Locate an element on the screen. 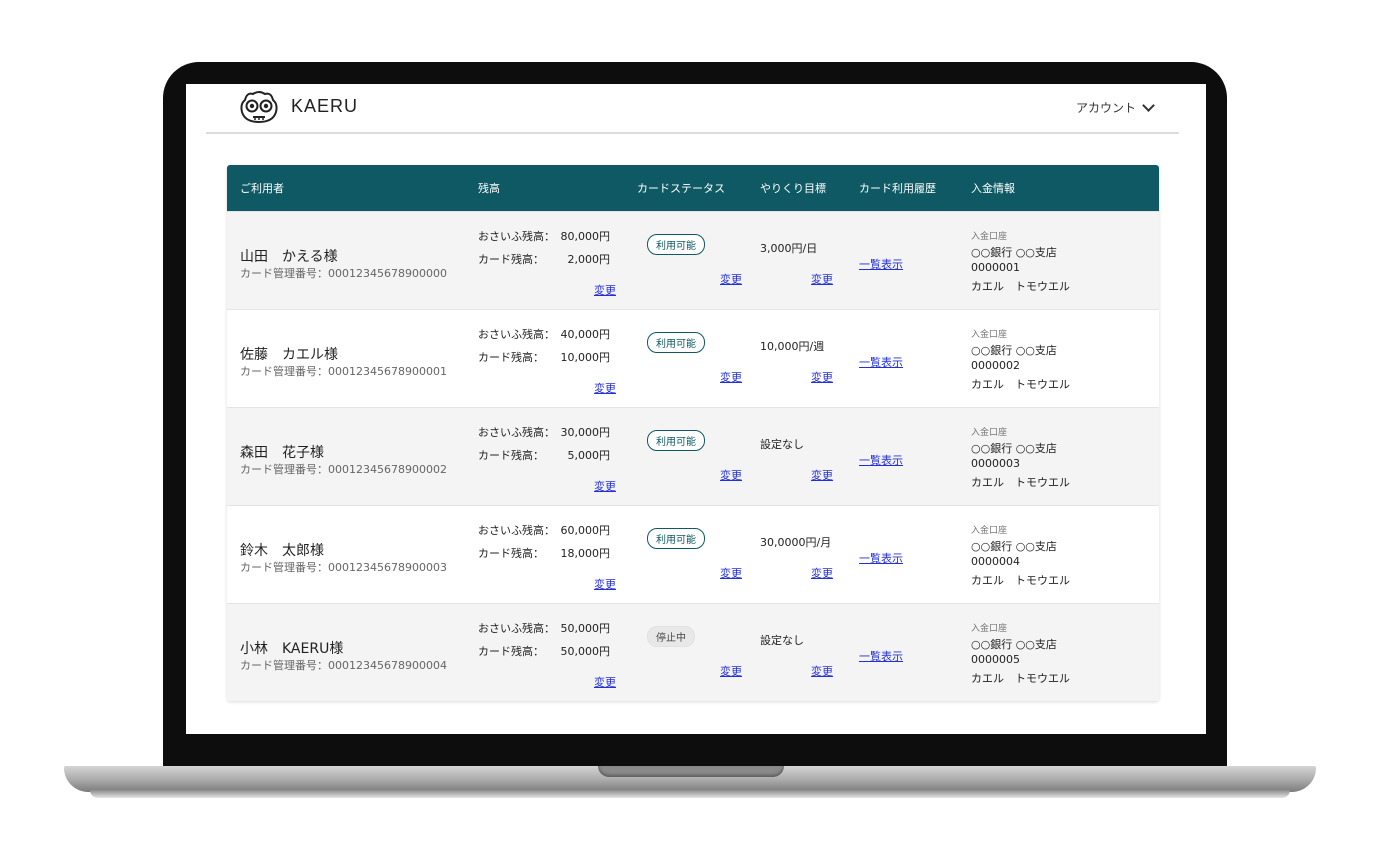  wallet-balance: 30,000円 is located at coordinates (585, 432).